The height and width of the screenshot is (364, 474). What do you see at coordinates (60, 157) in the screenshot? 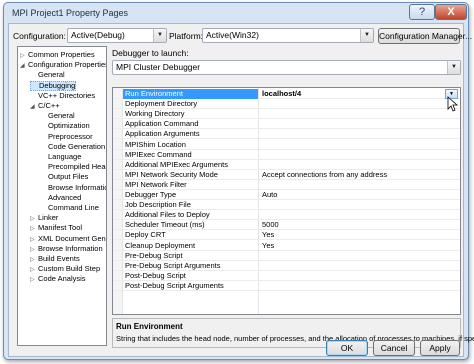
I see `tree-item: Language` at bounding box center [60, 157].